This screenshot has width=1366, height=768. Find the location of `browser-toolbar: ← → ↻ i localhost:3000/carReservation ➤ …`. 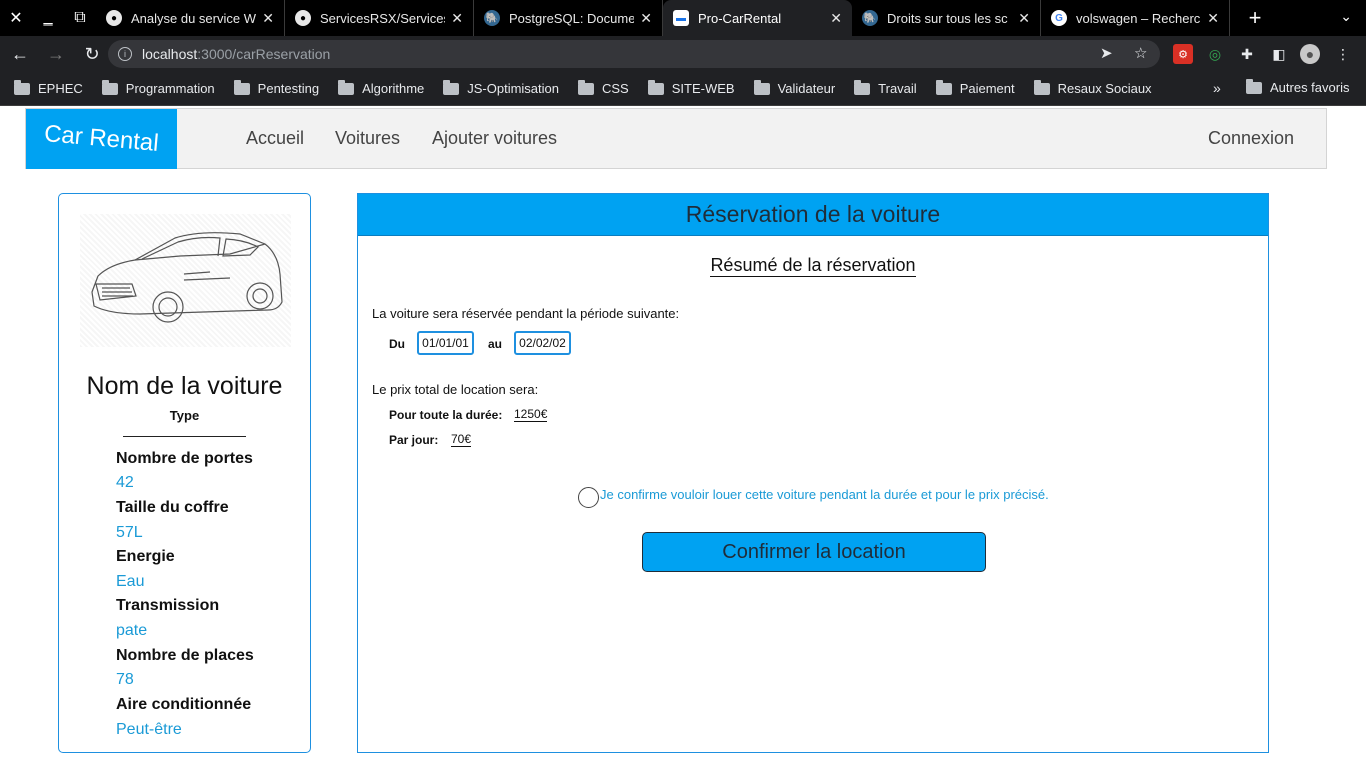

browser-toolbar: ← → ↻ i localhost:3000/carReservation ➤ … is located at coordinates (683, 54).